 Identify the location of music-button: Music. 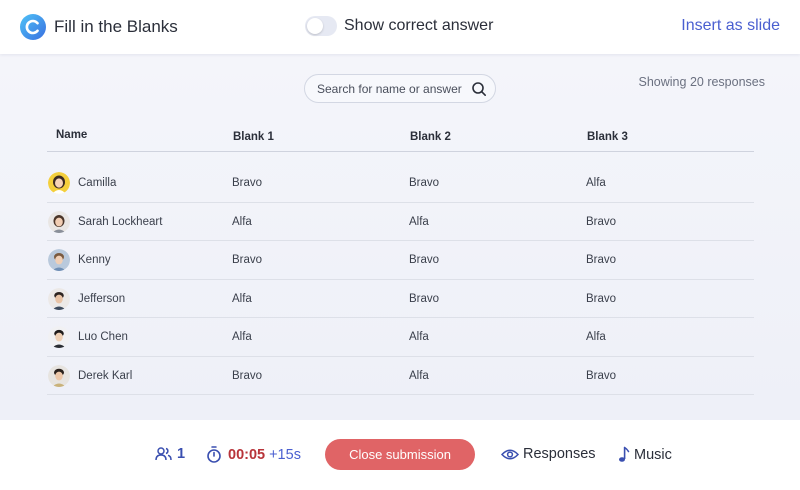
(645, 454).